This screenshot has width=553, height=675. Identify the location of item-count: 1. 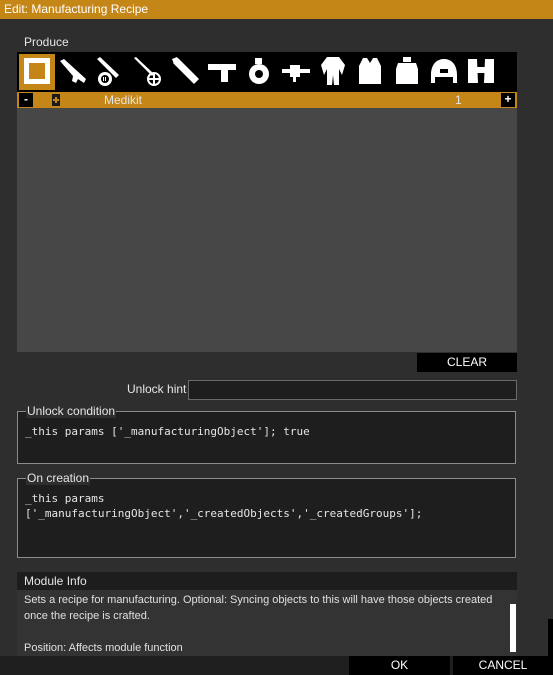
(458, 100).